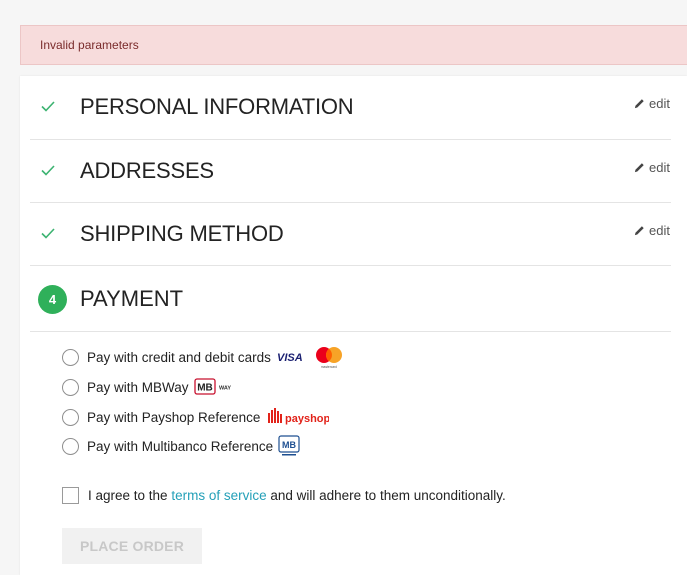  What do you see at coordinates (216, 387) in the screenshot?
I see `mbway-logo-icon: MB WAY` at bounding box center [216, 387].